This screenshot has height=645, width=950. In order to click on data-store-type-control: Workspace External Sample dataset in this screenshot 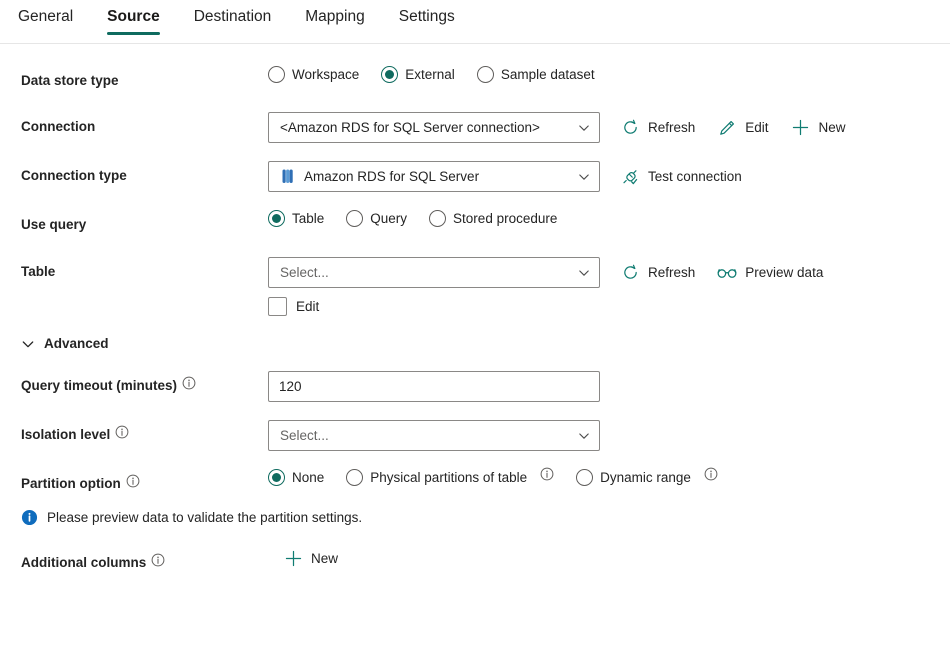, I will do `click(431, 74)`.